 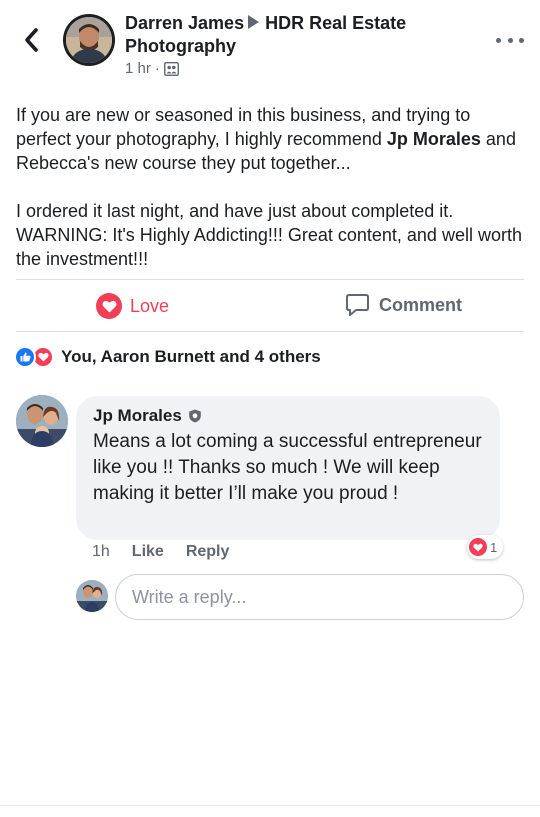 What do you see at coordinates (319, 597) in the screenshot?
I see `reply-input` at bounding box center [319, 597].